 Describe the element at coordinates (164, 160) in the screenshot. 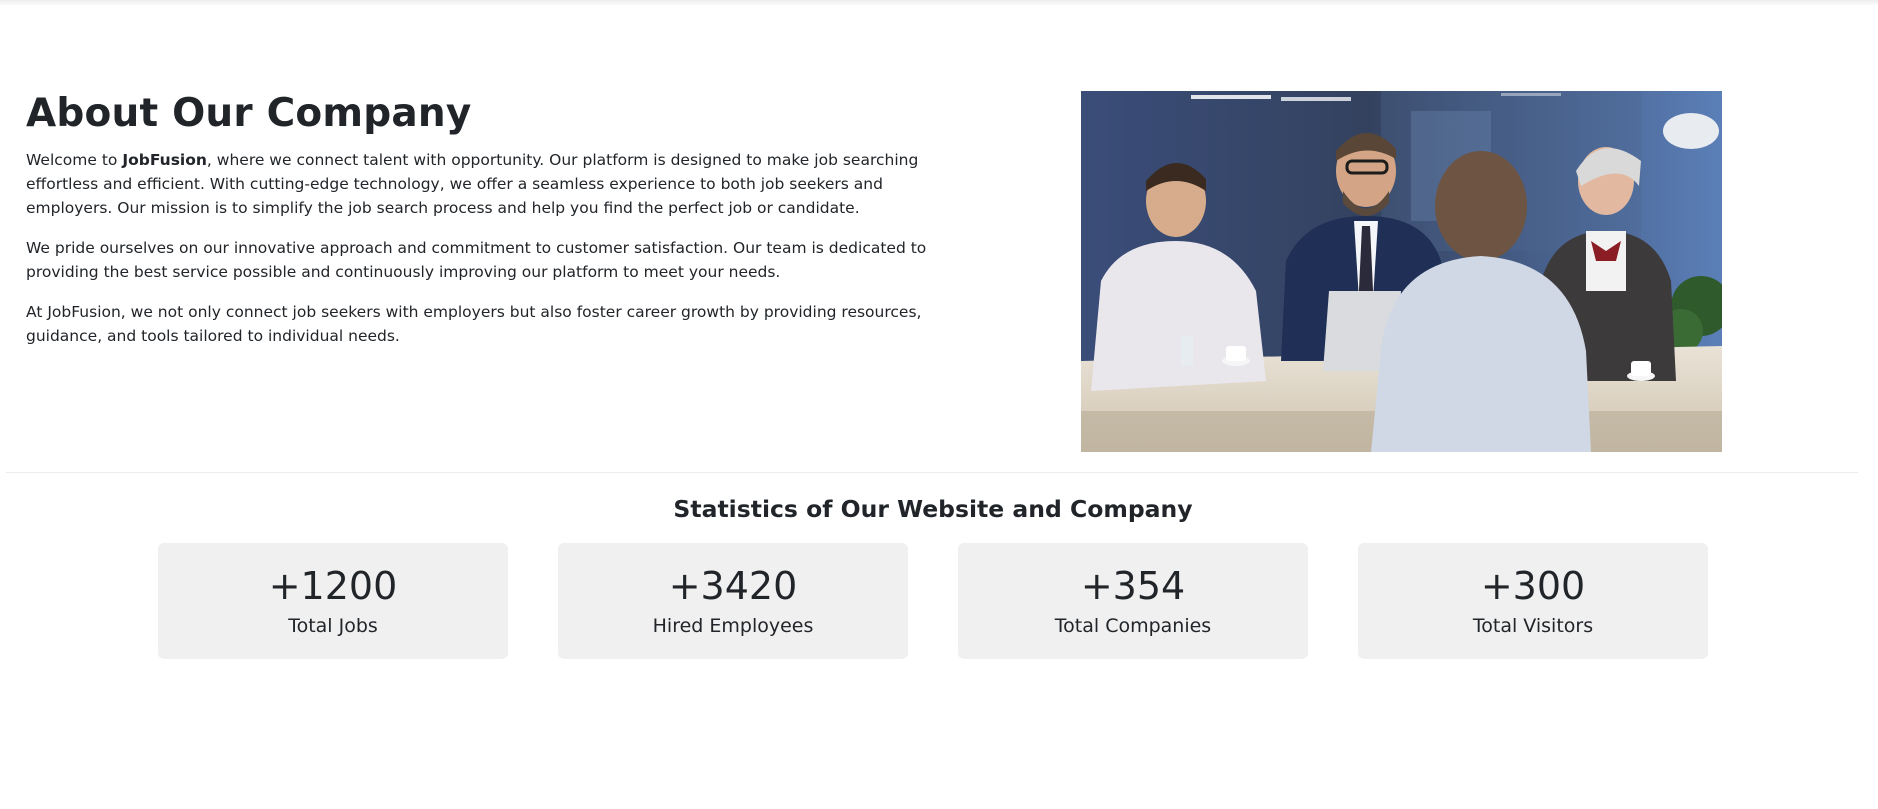

I see `brand-name: JobFusion` at that location.